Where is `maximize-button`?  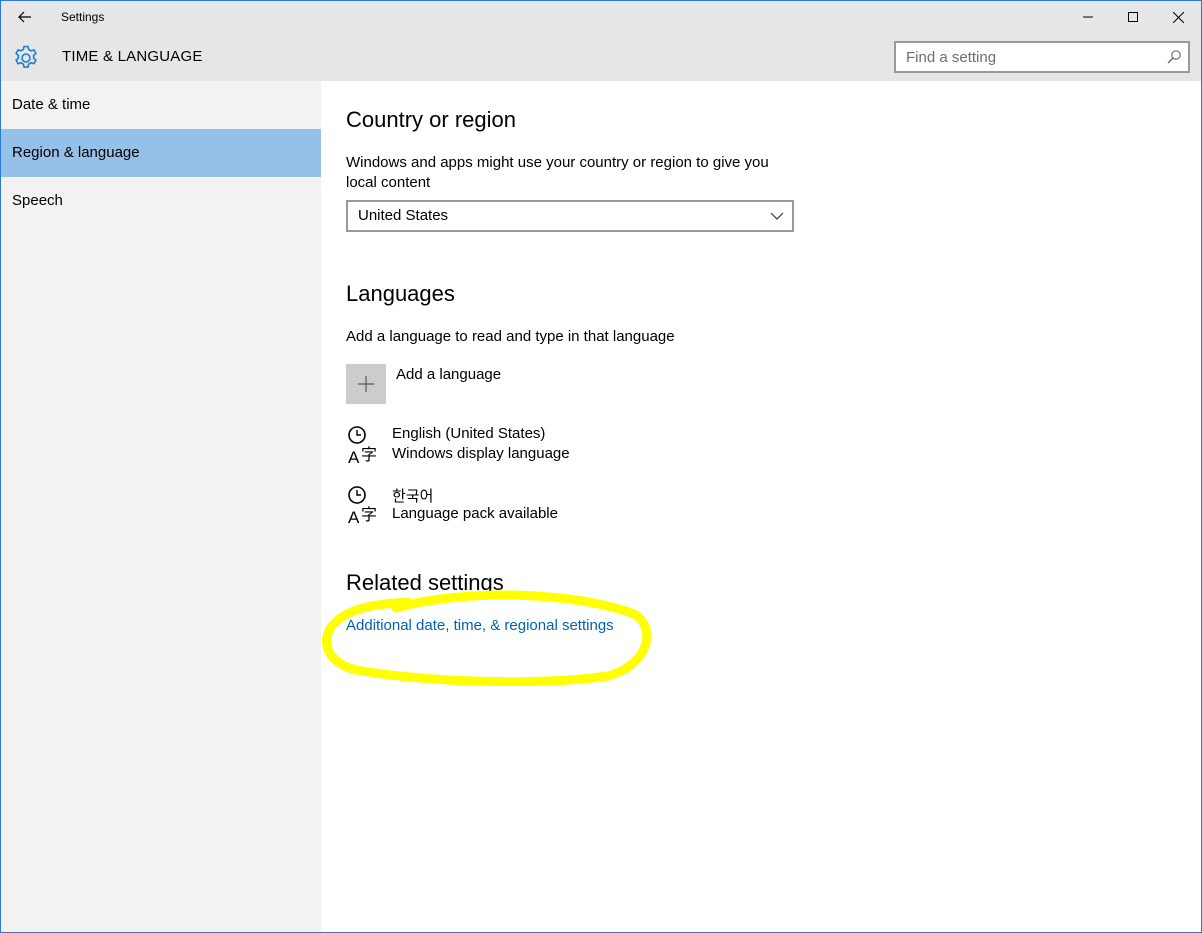
maximize-button is located at coordinates (1133, 17).